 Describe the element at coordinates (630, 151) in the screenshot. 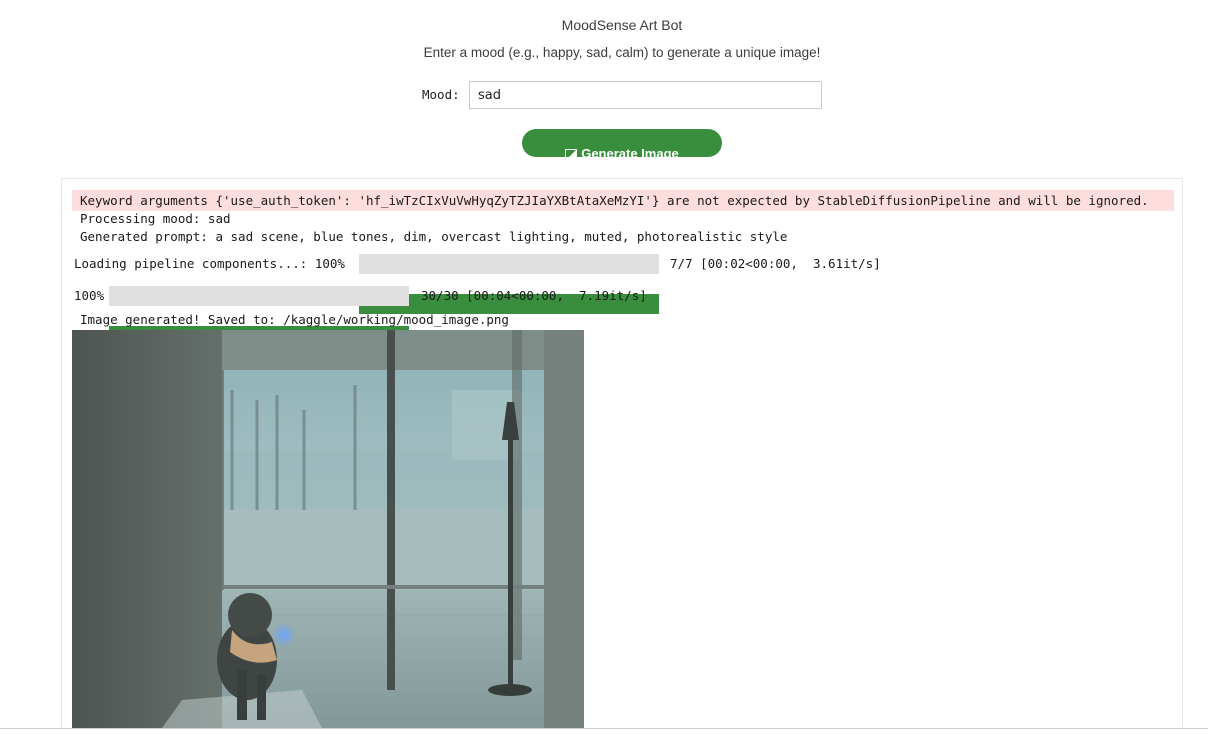

I see `generate-button-label: Generate Image` at that location.